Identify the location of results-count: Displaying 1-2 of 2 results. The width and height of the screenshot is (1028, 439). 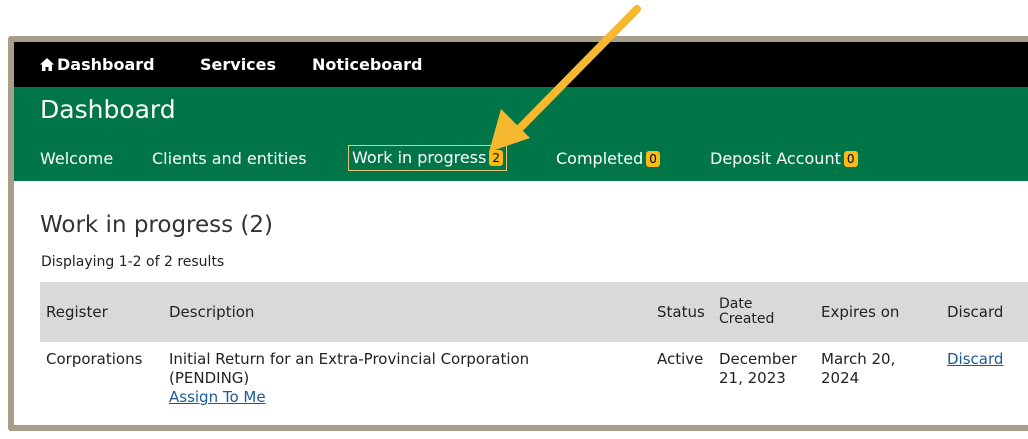
(133, 262).